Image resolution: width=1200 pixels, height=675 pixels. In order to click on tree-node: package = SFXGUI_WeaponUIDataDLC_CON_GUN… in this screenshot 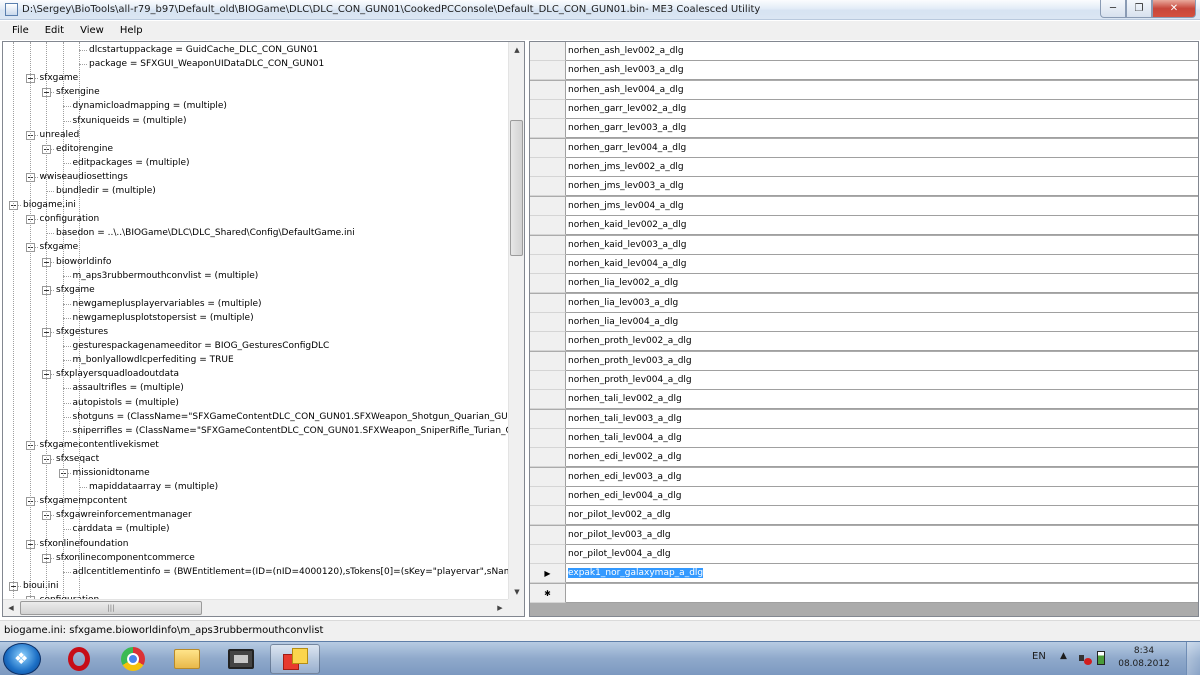, I will do `click(206, 64)`.